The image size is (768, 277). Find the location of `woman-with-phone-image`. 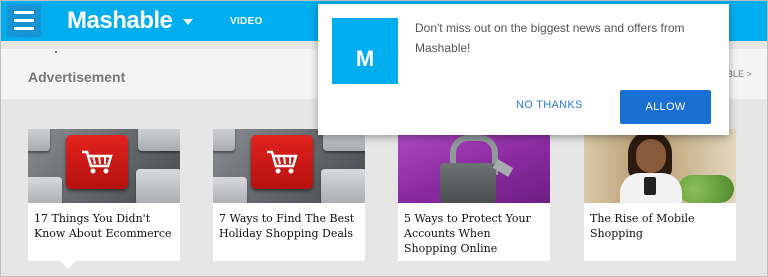

woman-with-phone-image is located at coordinates (660, 166).